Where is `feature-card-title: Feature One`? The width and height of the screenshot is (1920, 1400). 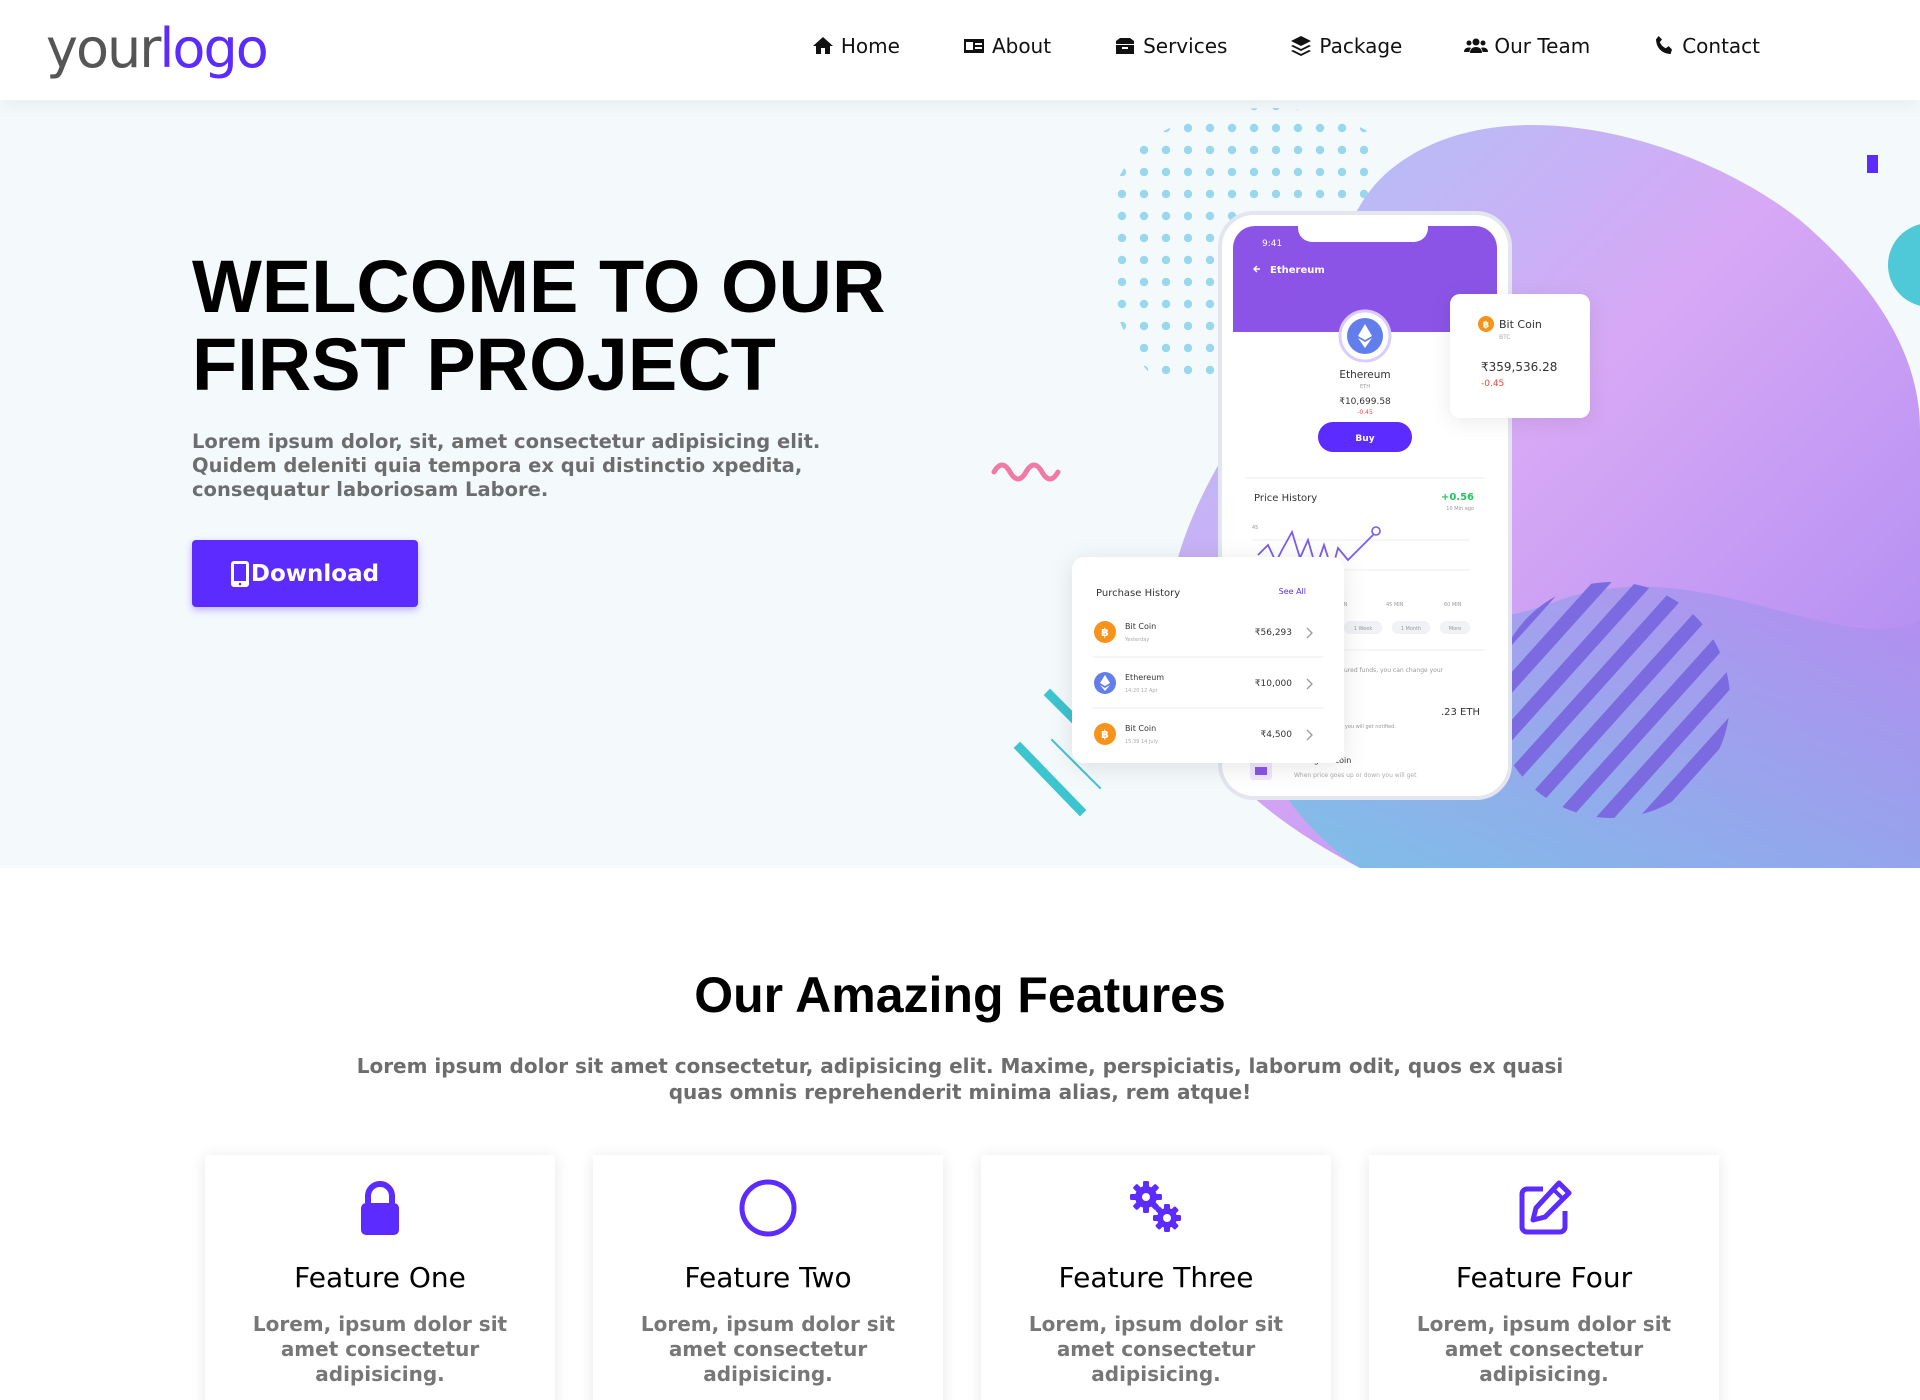 feature-card-title: Feature One is located at coordinates (380, 1277).